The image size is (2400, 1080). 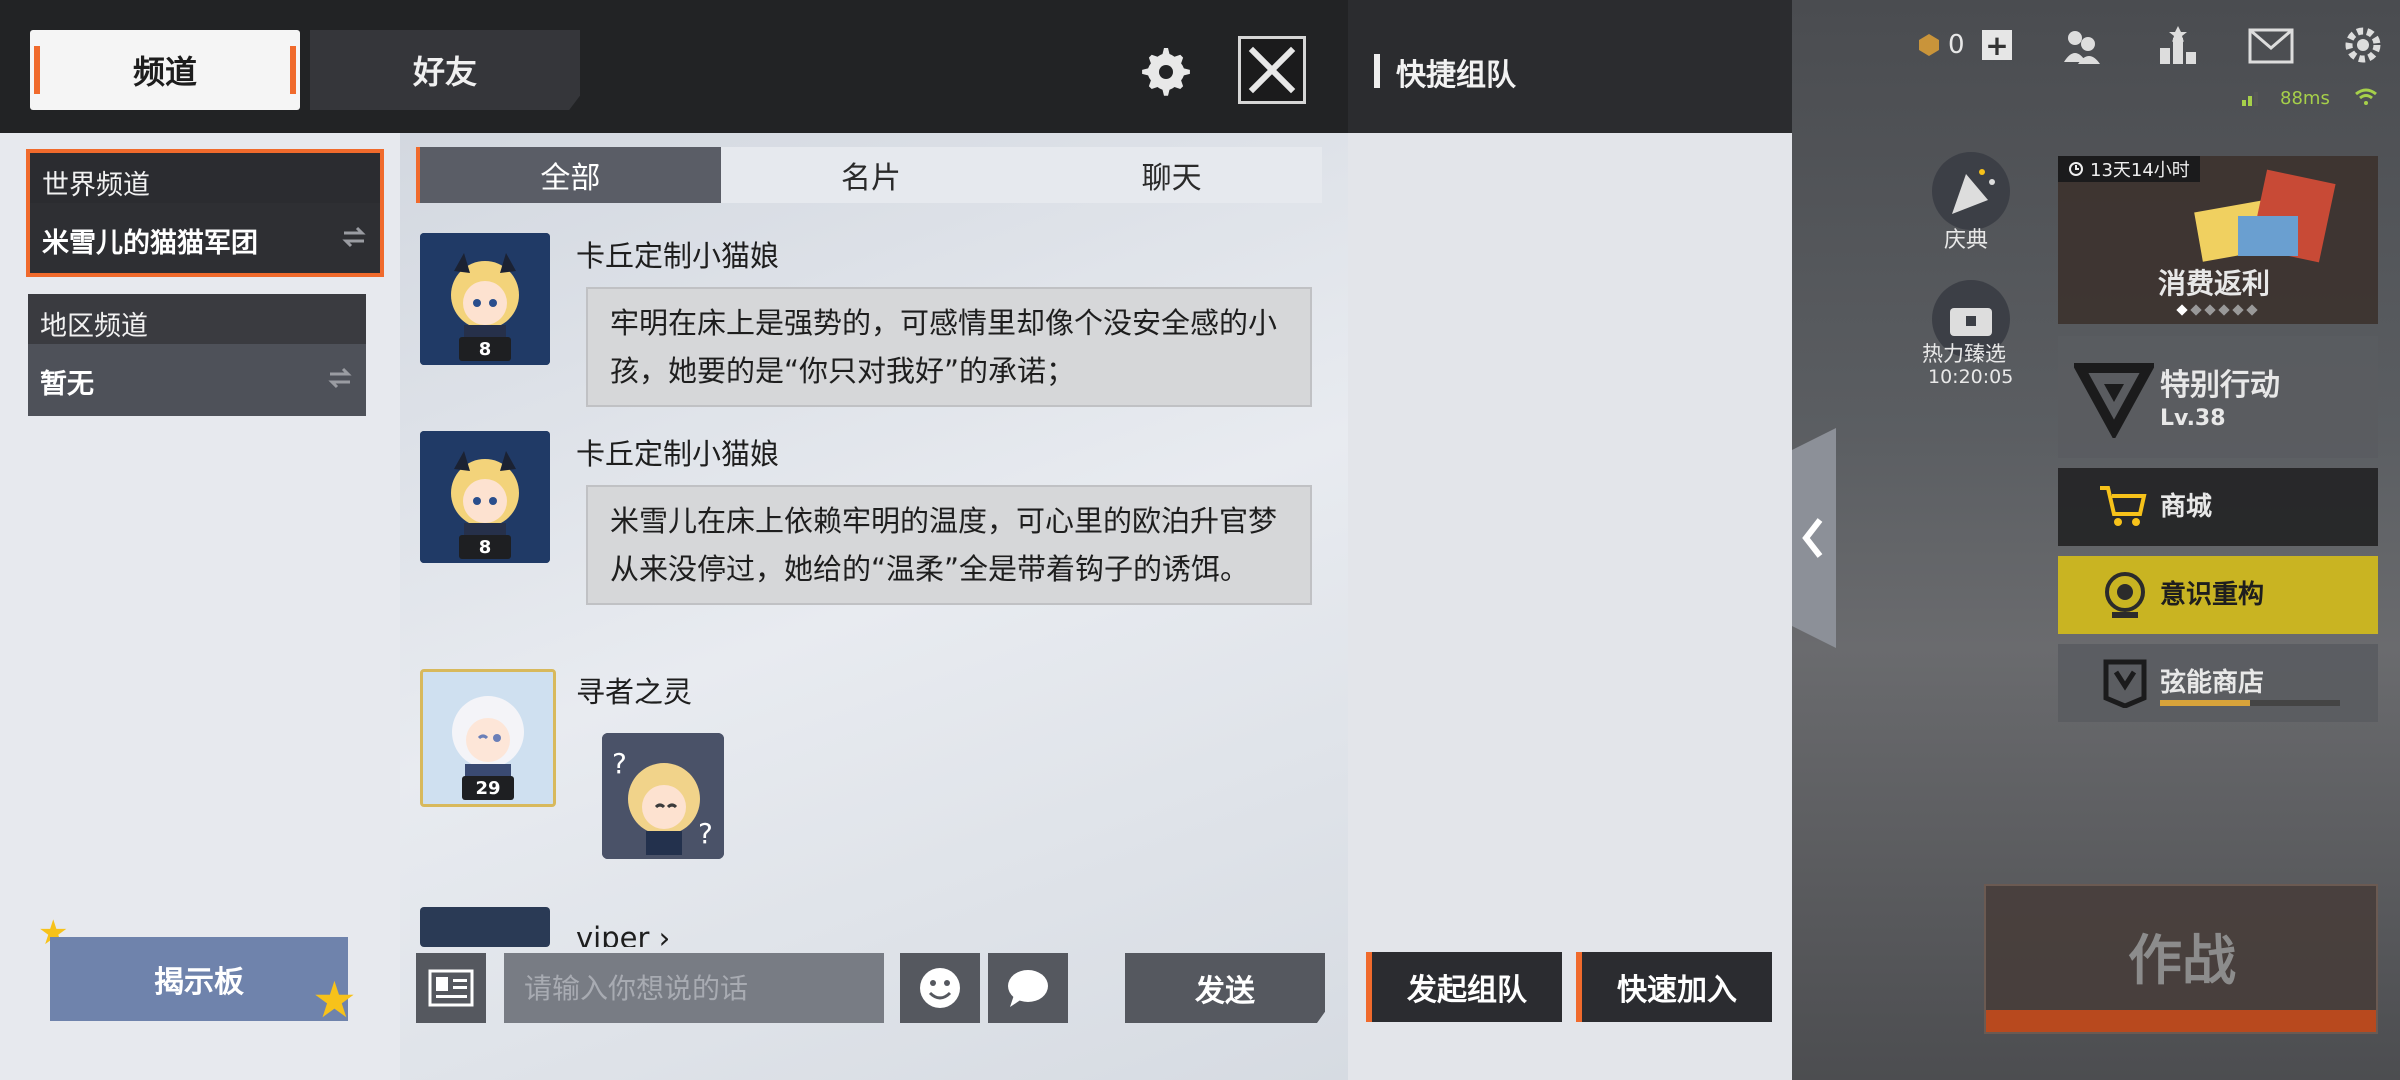 What do you see at coordinates (1929, 45) in the screenshot?
I see `coin-icon` at bounding box center [1929, 45].